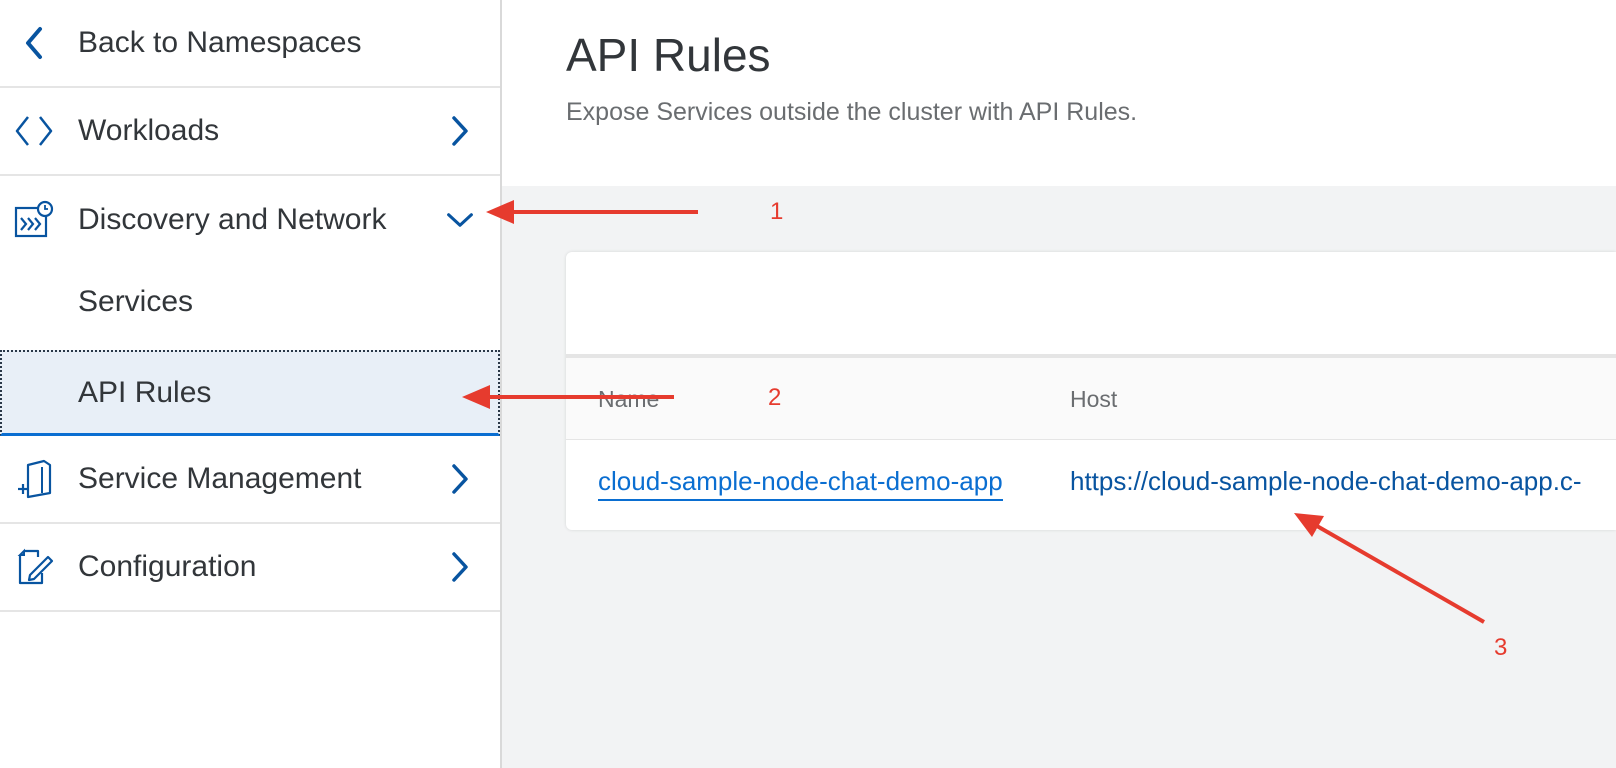 The image size is (1616, 768). What do you see at coordinates (777, 211) in the screenshot?
I see `annotation-number-1: 1` at bounding box center [777, 211].